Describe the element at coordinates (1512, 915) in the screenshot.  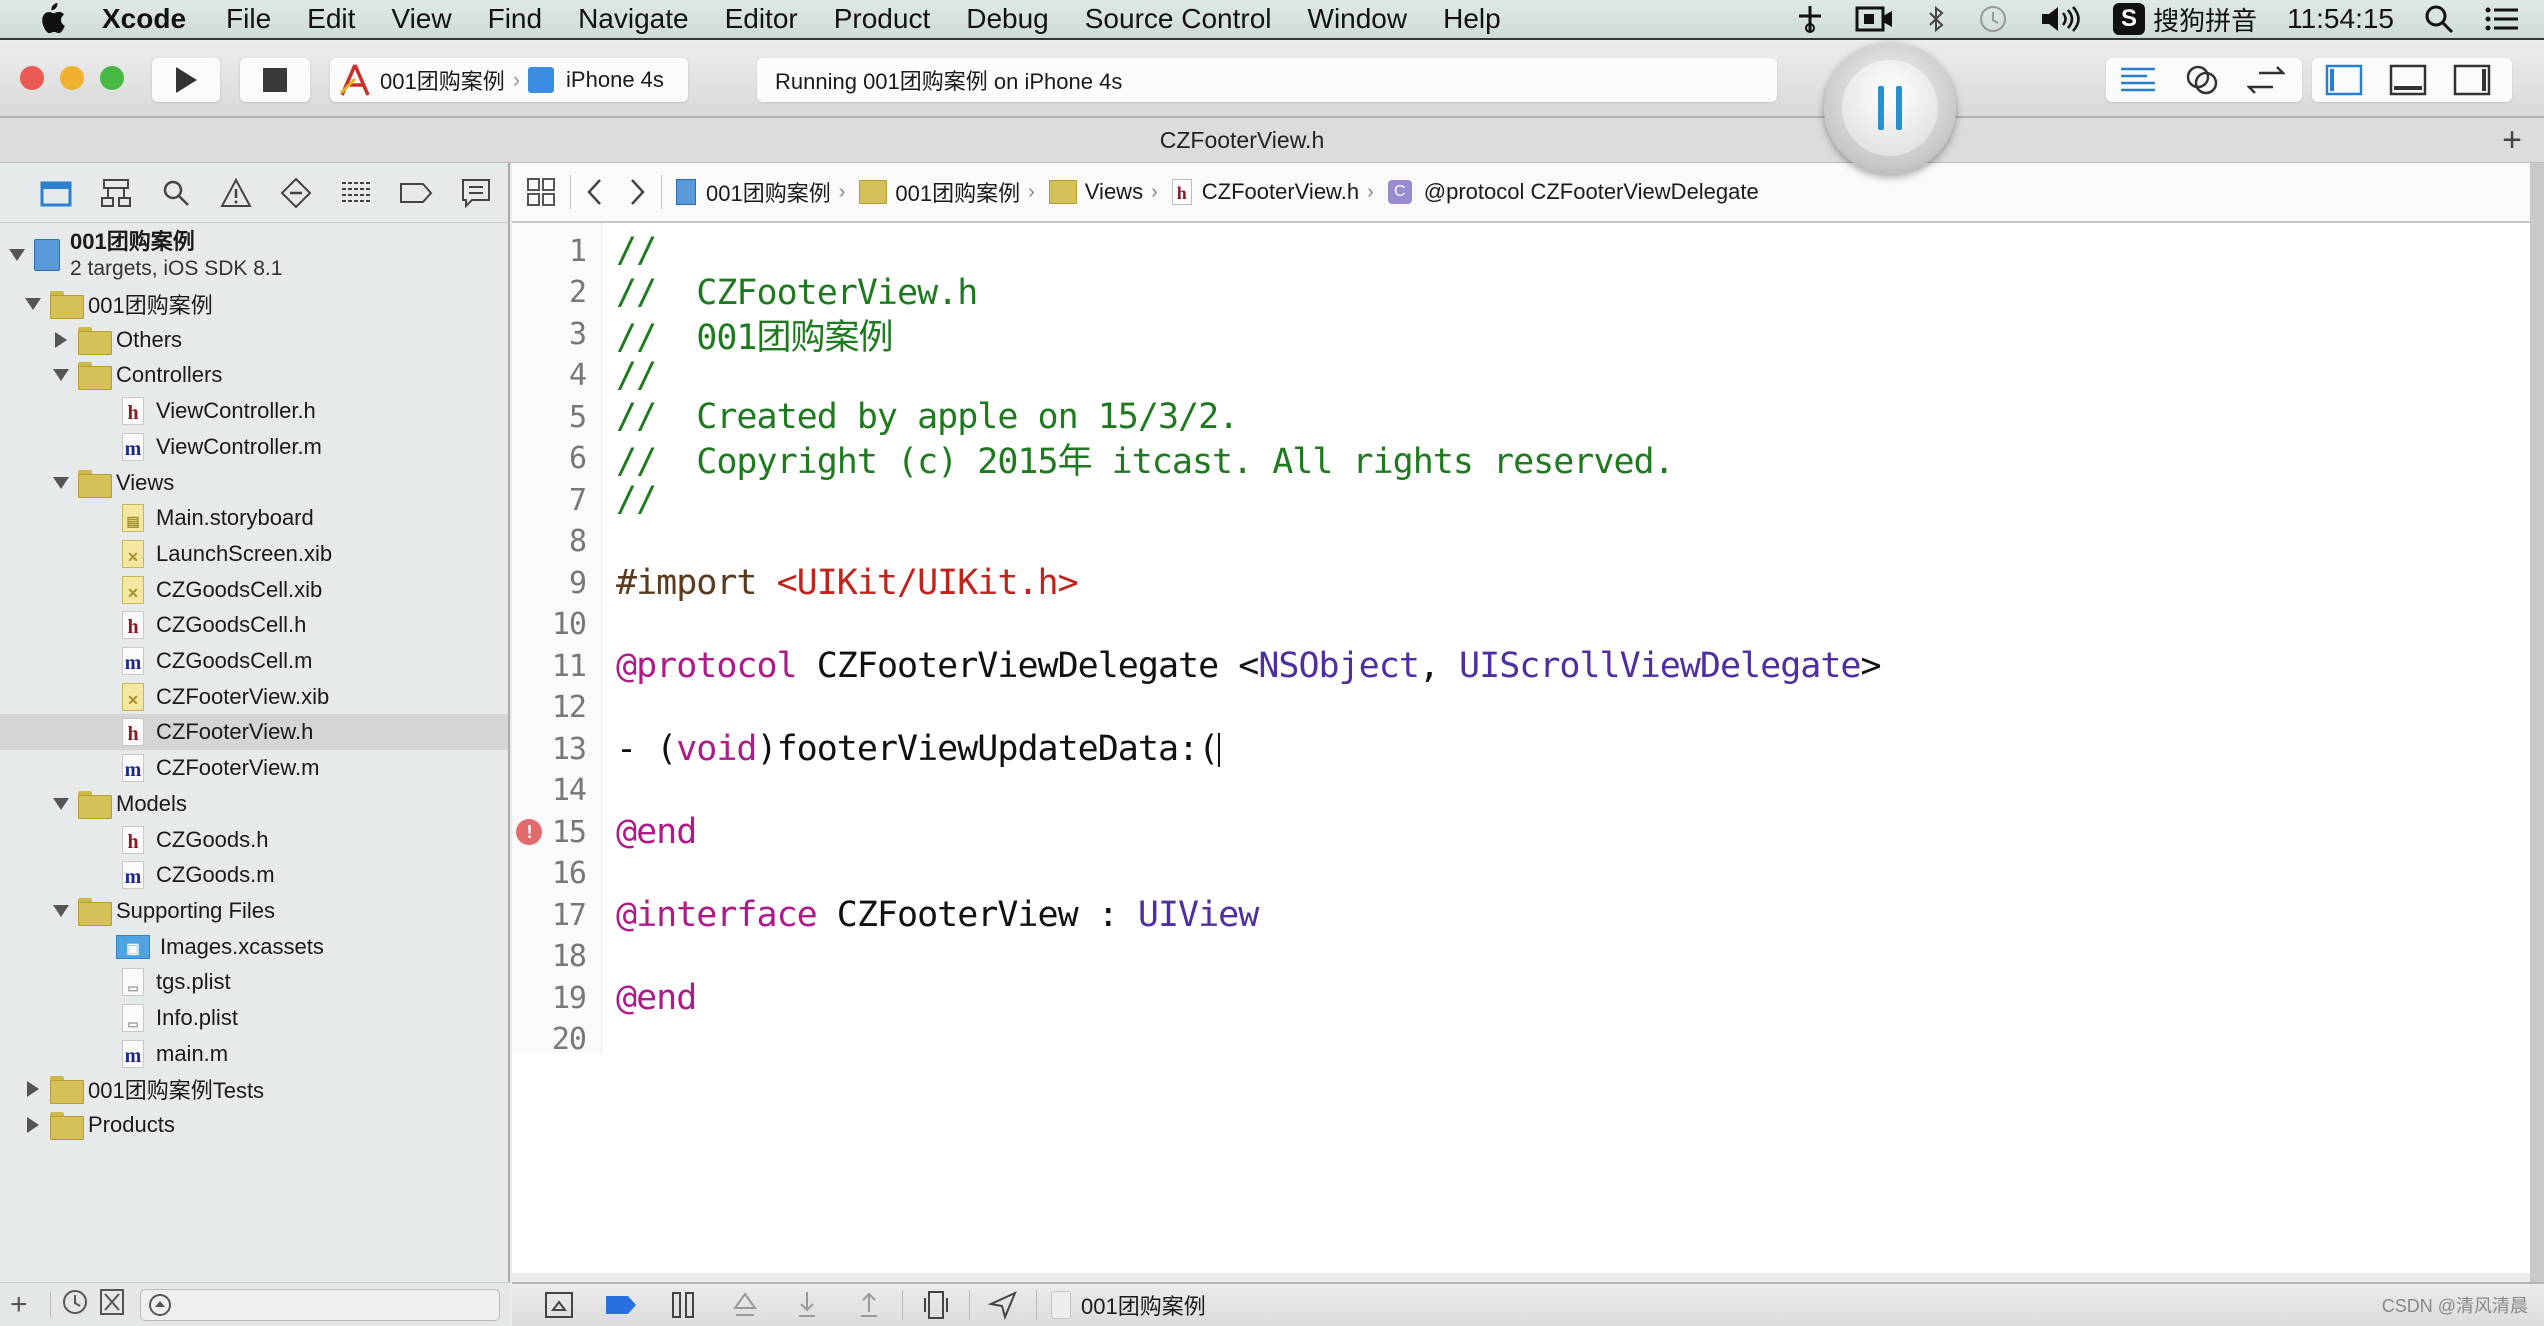
I see `code-line: 17 @interface CZFooterView : UIView` at that location.